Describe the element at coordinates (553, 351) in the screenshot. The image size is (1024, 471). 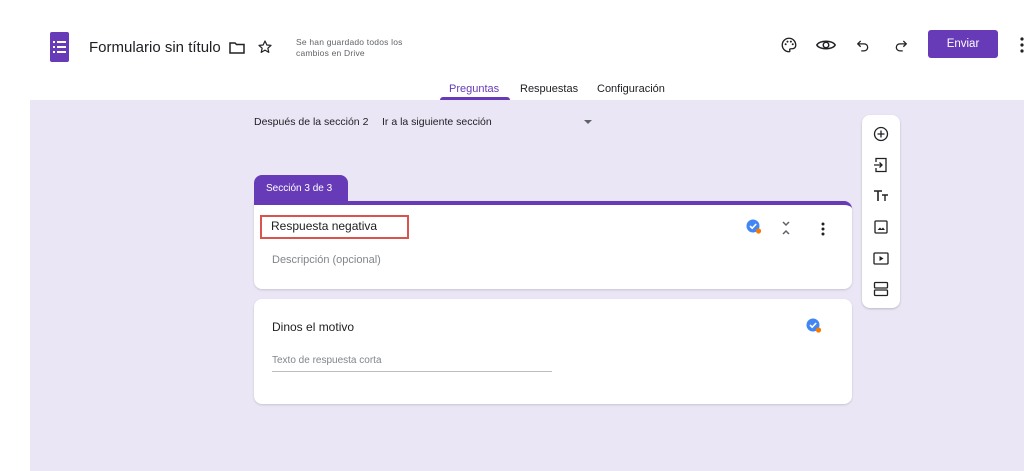
I see `question-card` at that location.